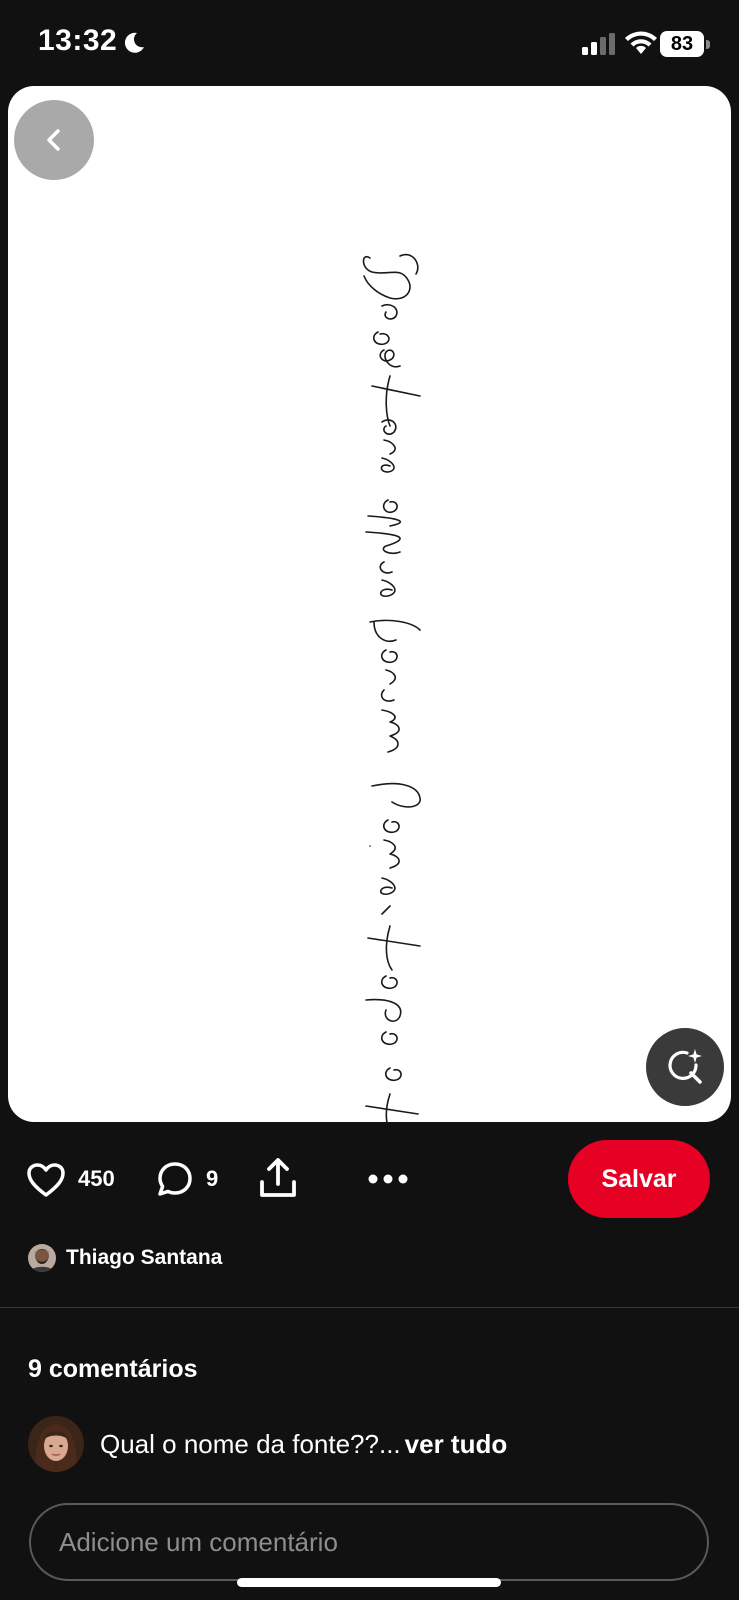  Describe the element at coordinates (134, 42) in the screenshot. I see `moon-icon` at that location.